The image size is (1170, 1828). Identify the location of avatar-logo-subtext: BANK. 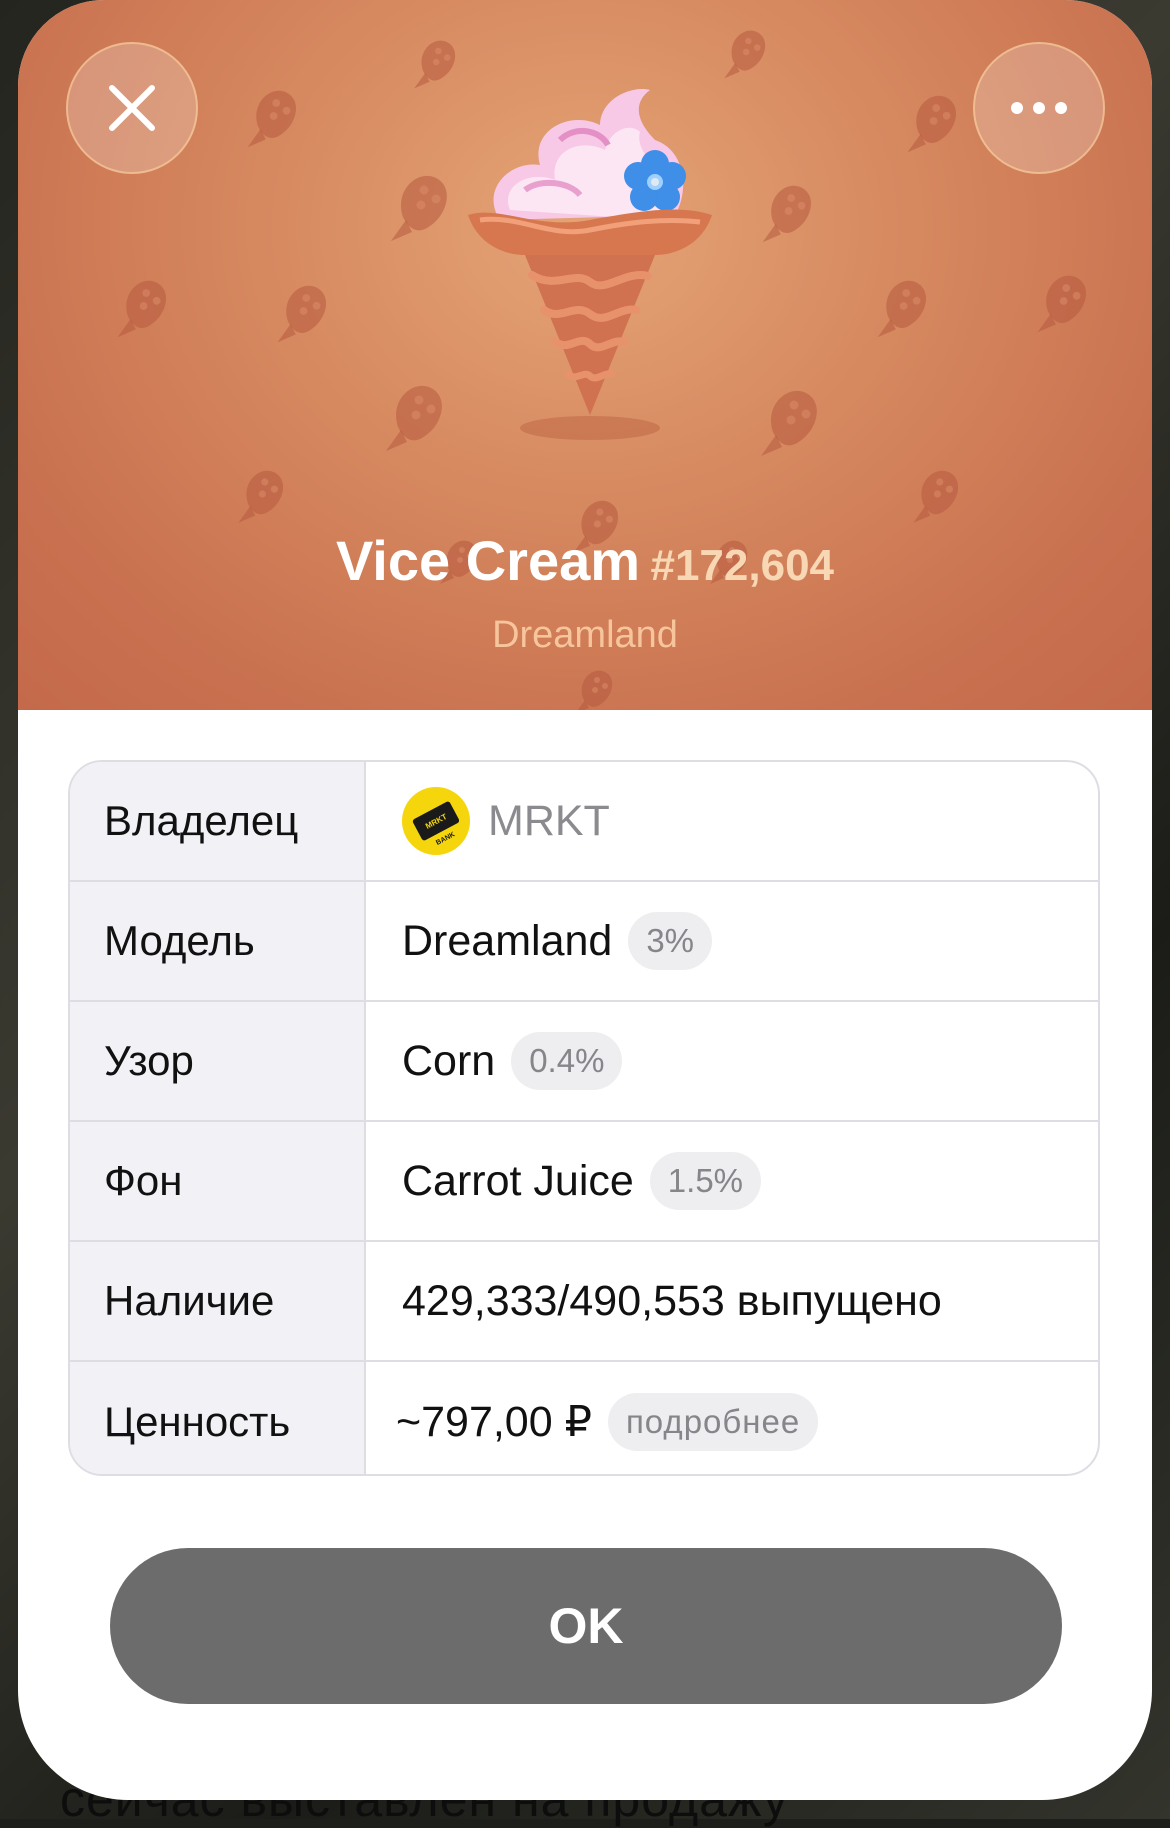
(445, 839).